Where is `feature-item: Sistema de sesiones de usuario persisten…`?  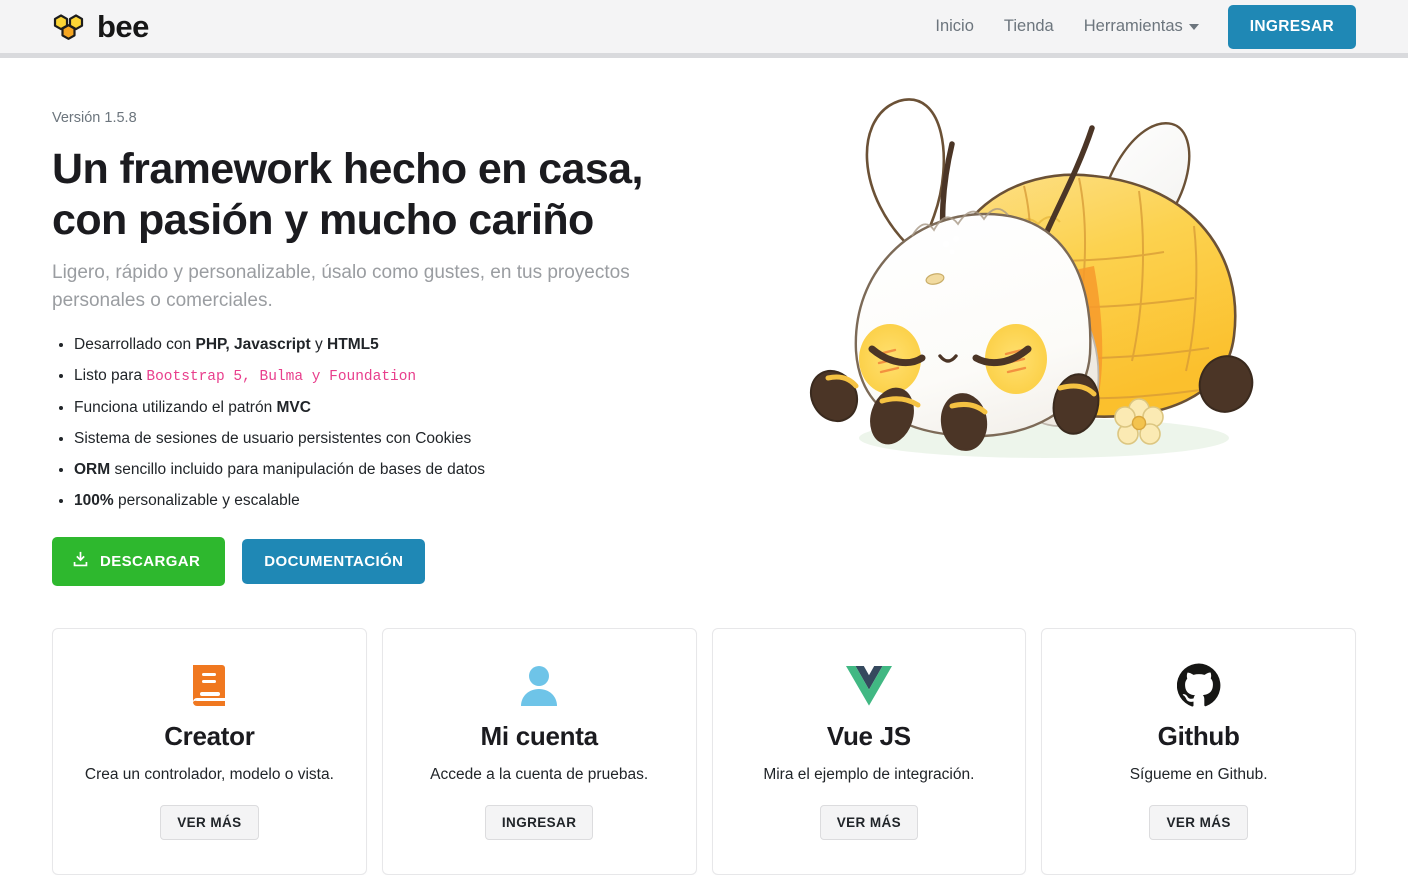 feature-item: Sistema de sesiones de usuario persisten… is located at coordinates (393, 439).